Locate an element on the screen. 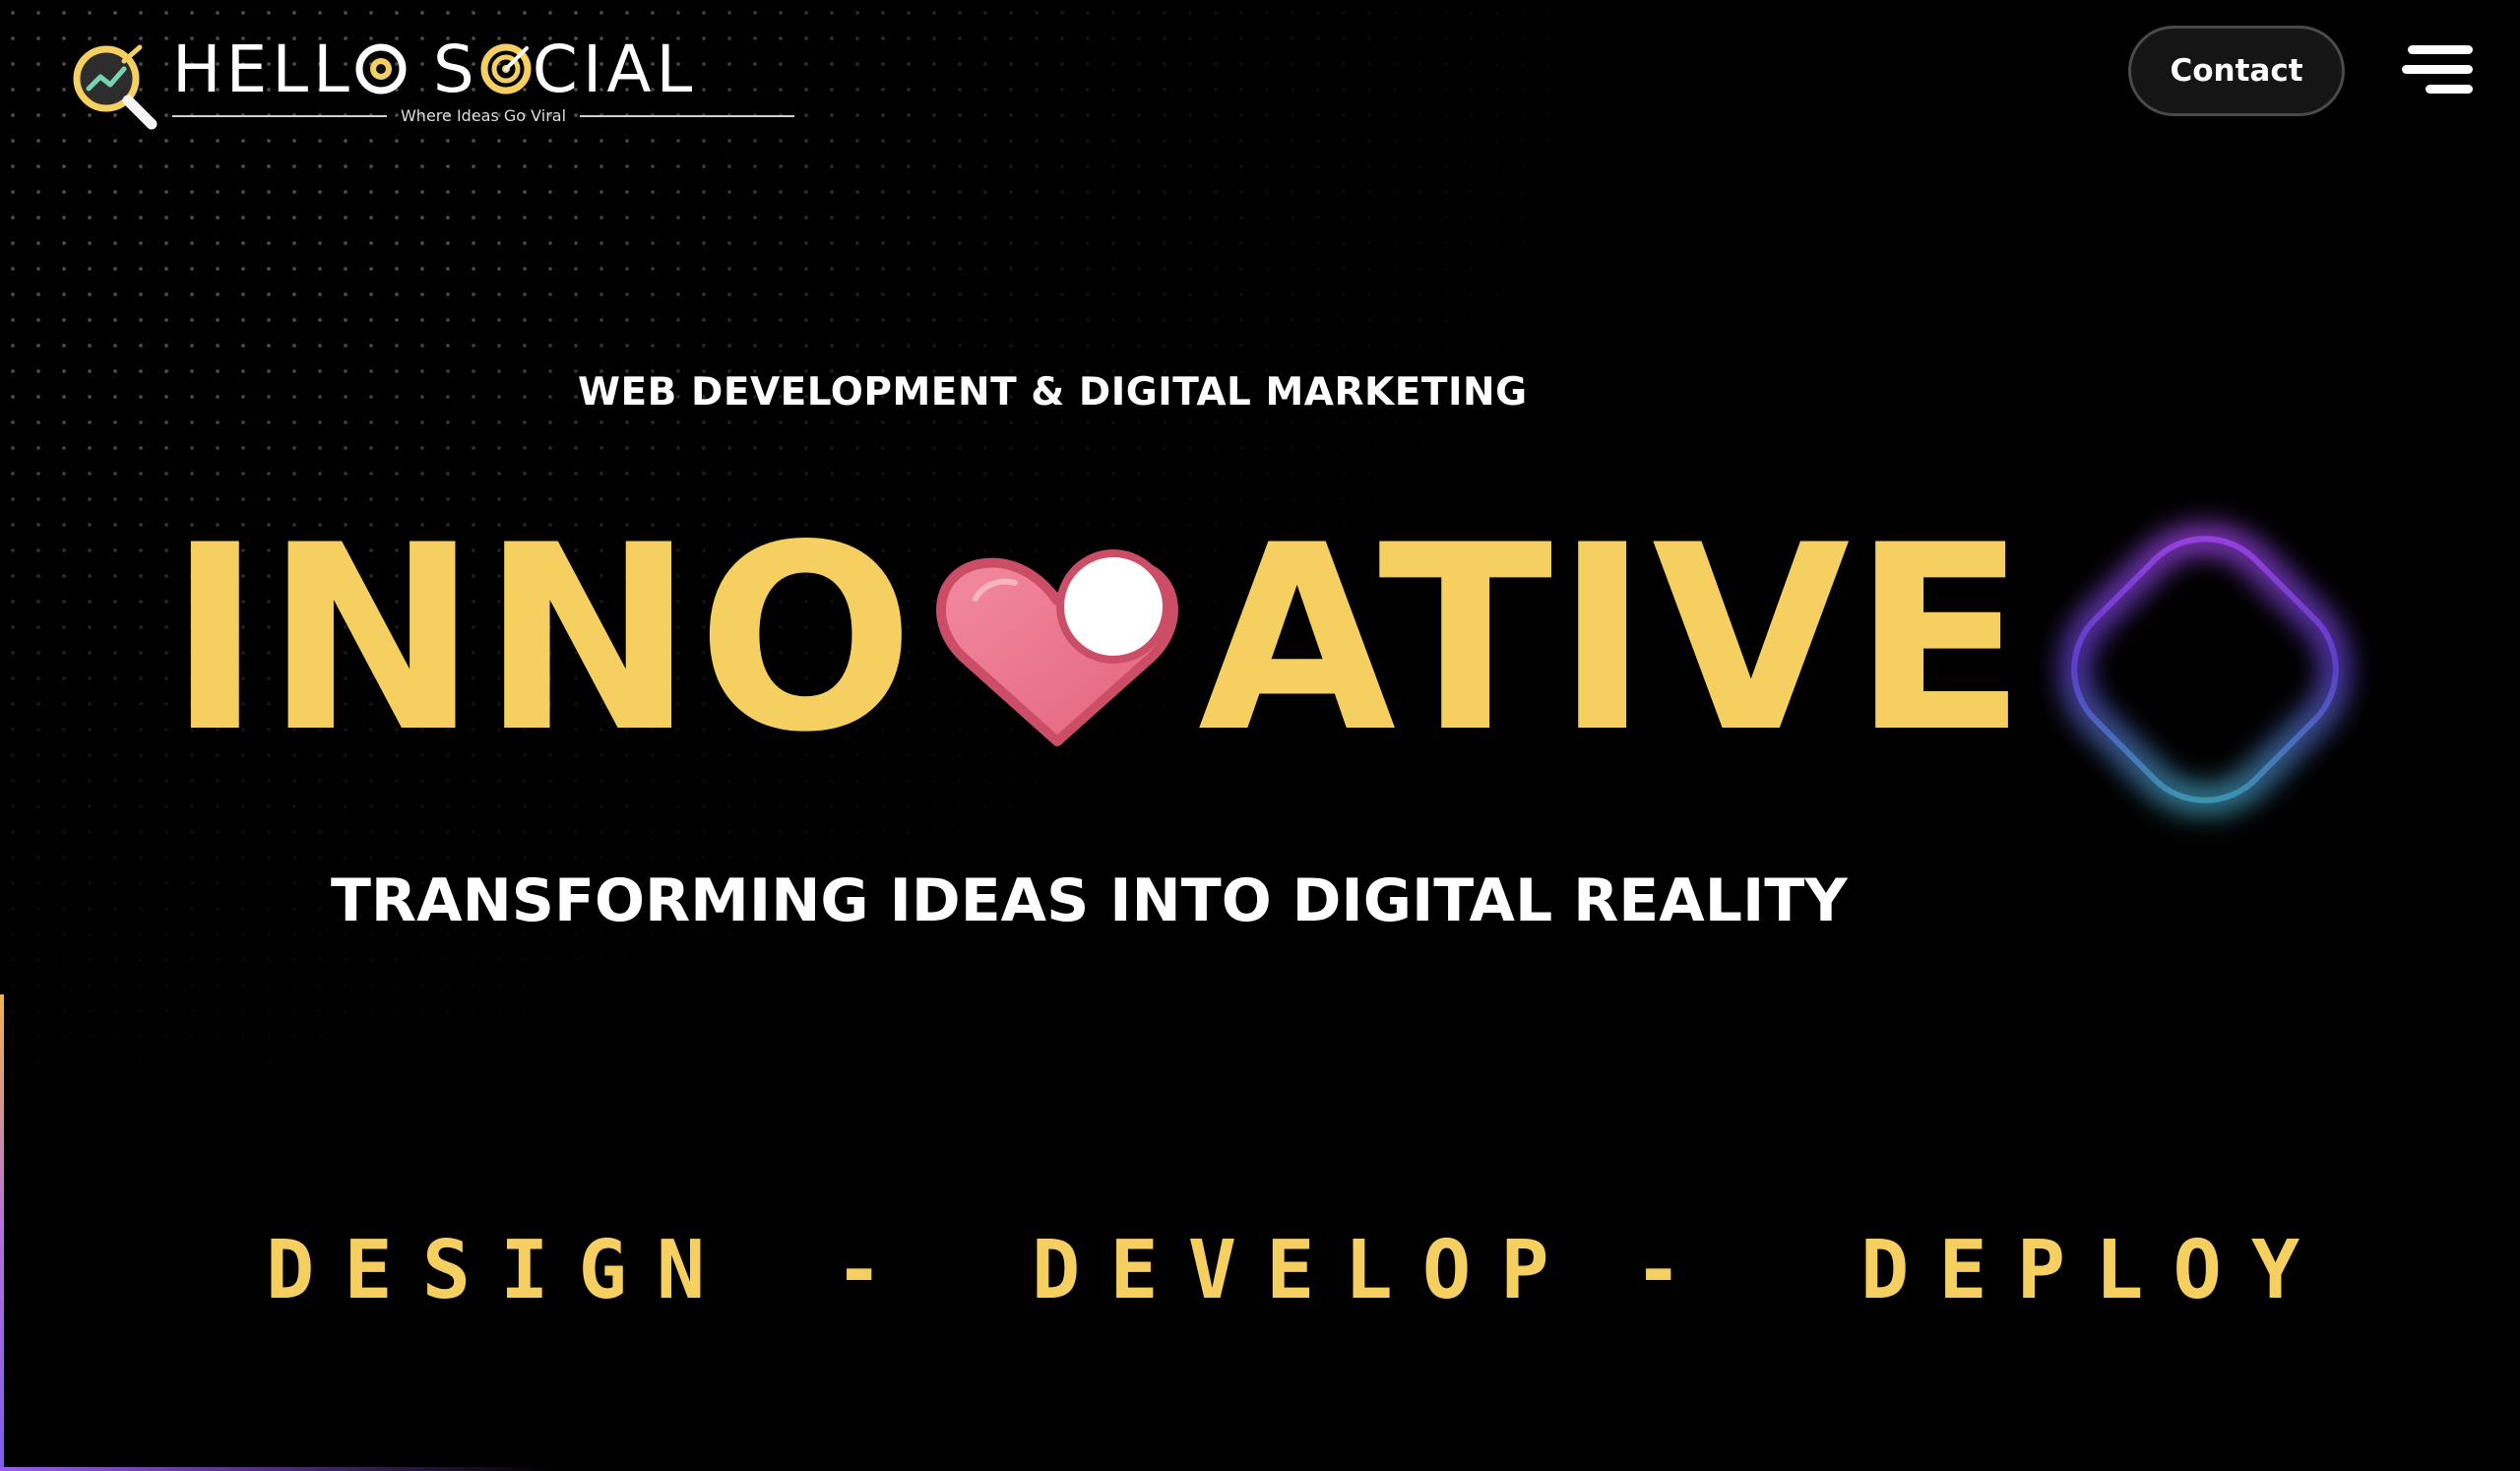  menu-line-middle is located at coordinates (2437, 69).